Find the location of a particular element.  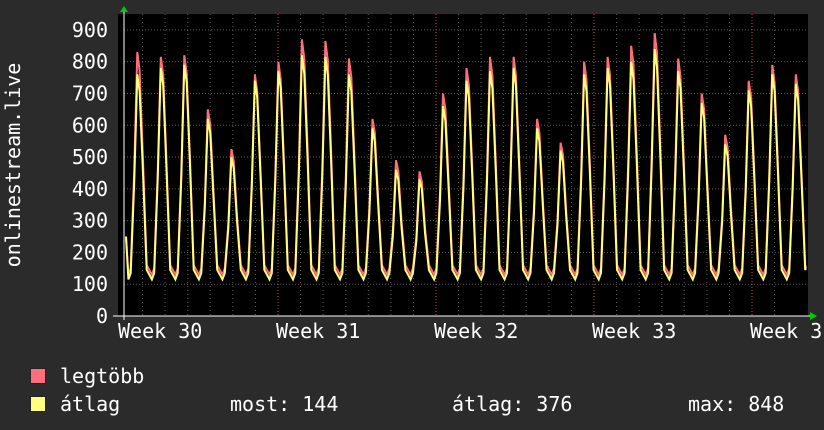

legend-item-legtobb: legtöbb is located at coordinates (87, 376).